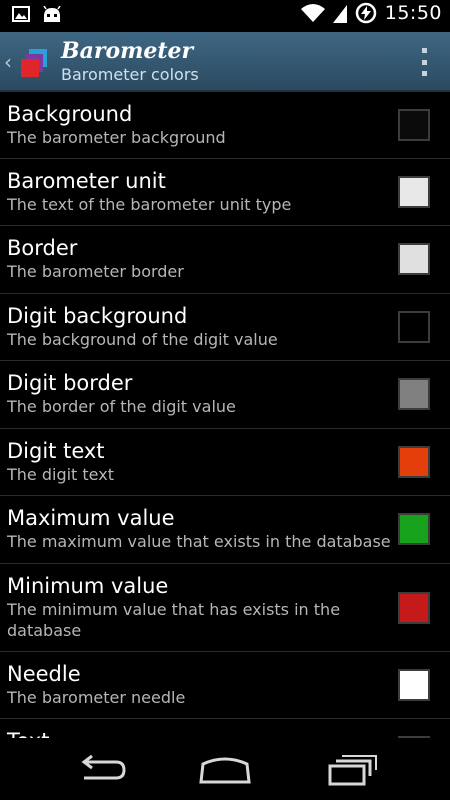  I want to click on pref-title: Minimum value, so click(88, 586).